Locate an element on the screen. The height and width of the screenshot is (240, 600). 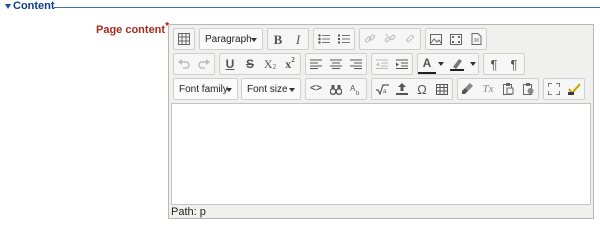
toolbar-group-insert: a Ω is located at coordinates (412, 89).